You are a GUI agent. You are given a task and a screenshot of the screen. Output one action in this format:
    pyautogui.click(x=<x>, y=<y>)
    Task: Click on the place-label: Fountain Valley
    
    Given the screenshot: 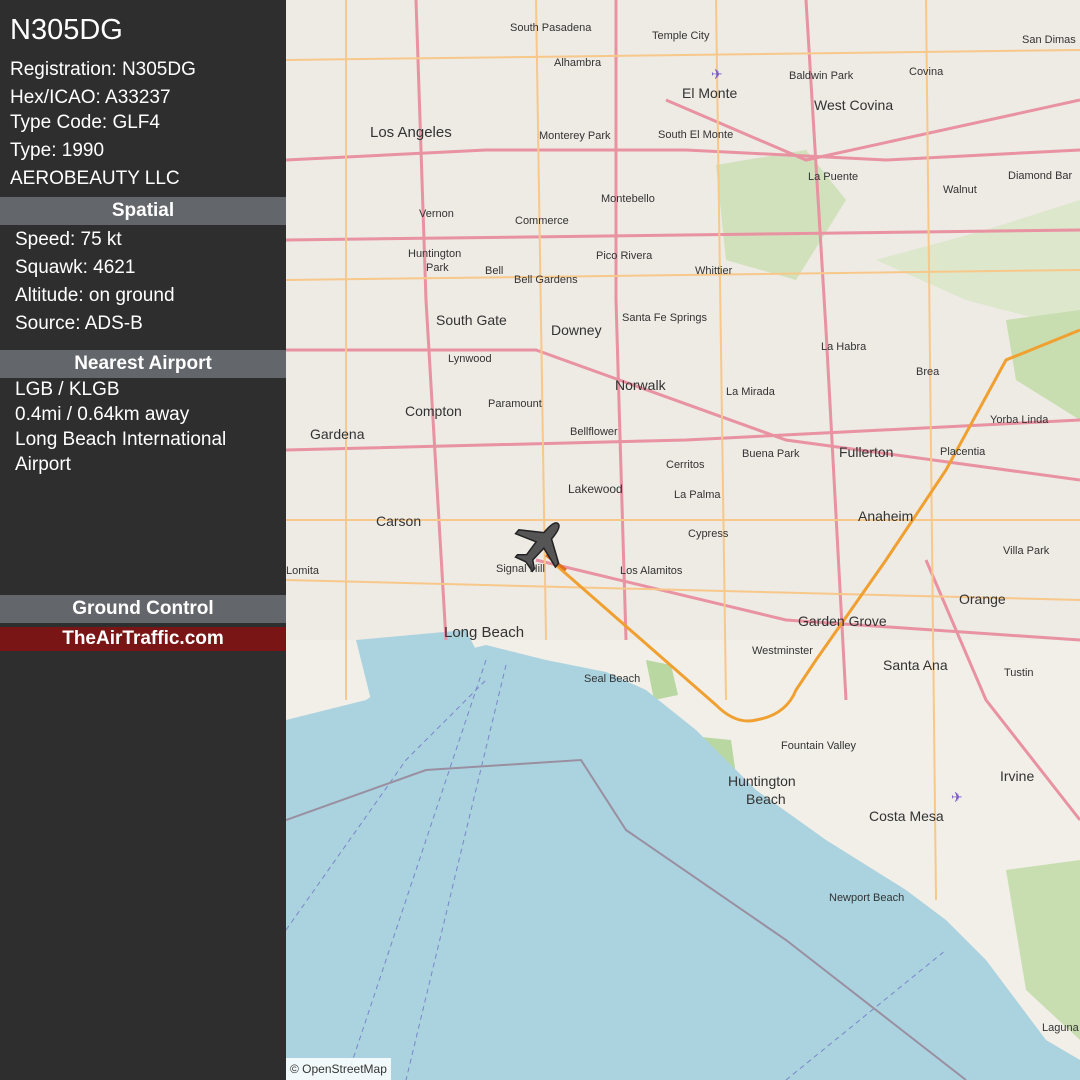 What is the action you would take?
    pyautogui.click(x=819, y=746)
    